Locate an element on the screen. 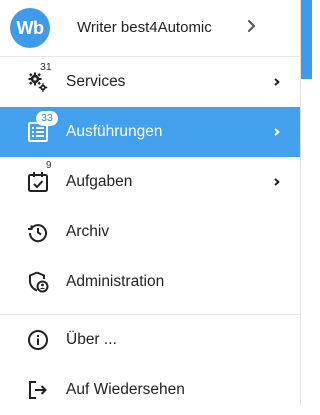 This screenshot has height=415, width=320. menu-item-archiv: Archiv is located at coordinates (150, 232).